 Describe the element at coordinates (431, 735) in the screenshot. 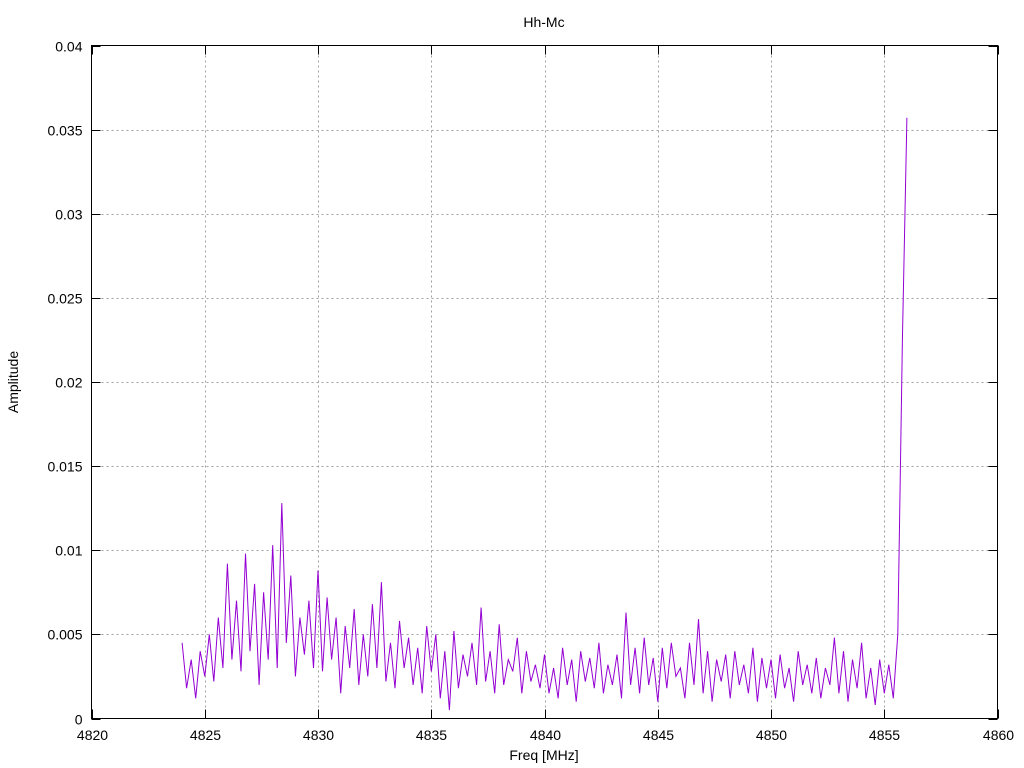

I see `x-tick-label: 4835` at that location.